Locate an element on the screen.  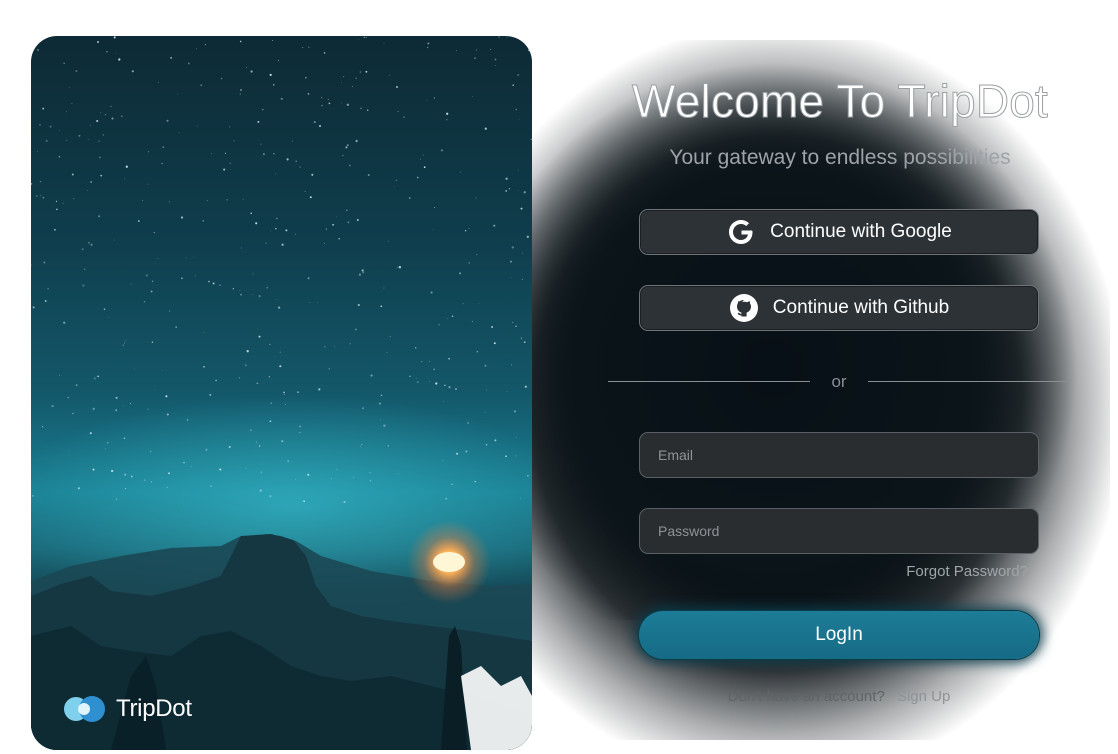
github-icon is located at coordinates (744, 308).